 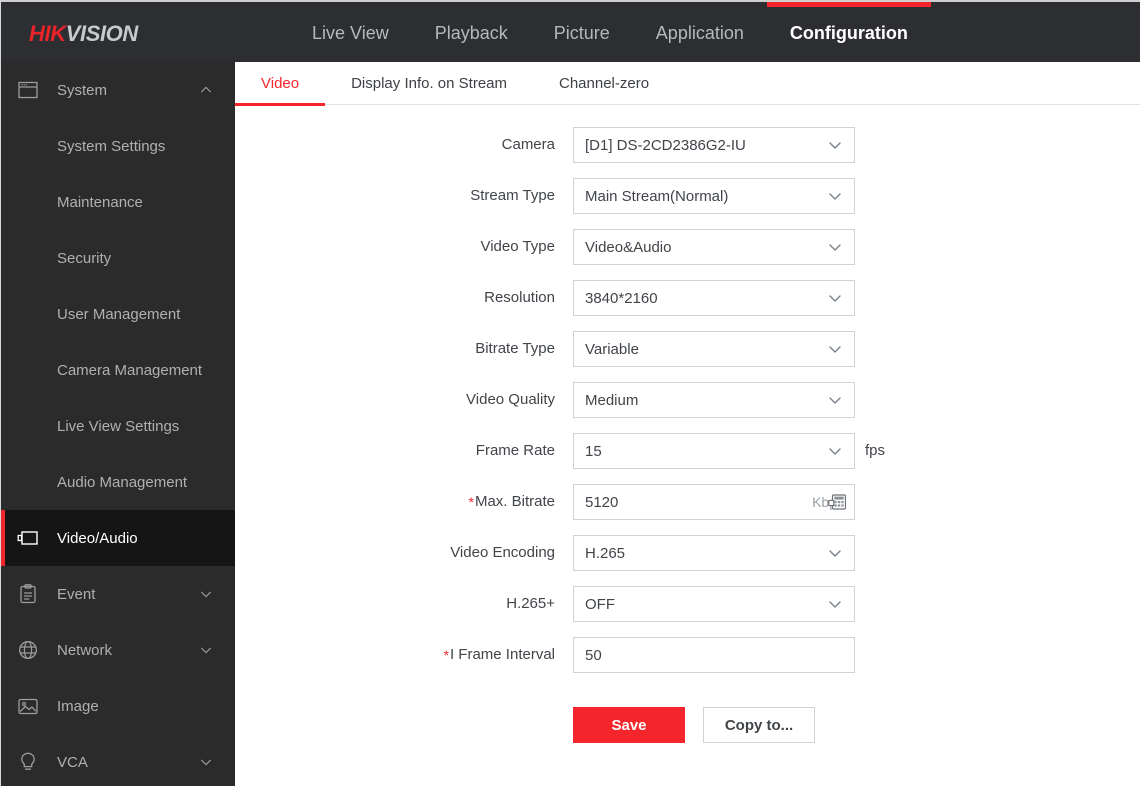 What do you see at coordinates (28, 90) in the screenshot?
I see `system-window-icon` at bounding box center [28, 90].